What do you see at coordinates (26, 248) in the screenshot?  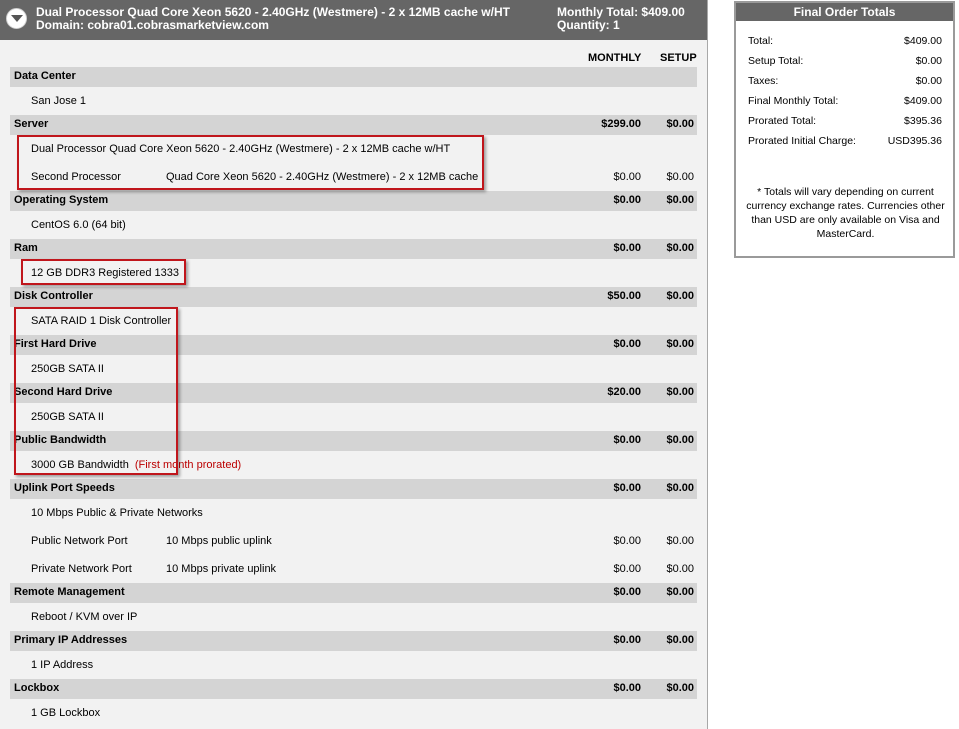 I see `section-title: Ram` at bounding box center [26, 248].